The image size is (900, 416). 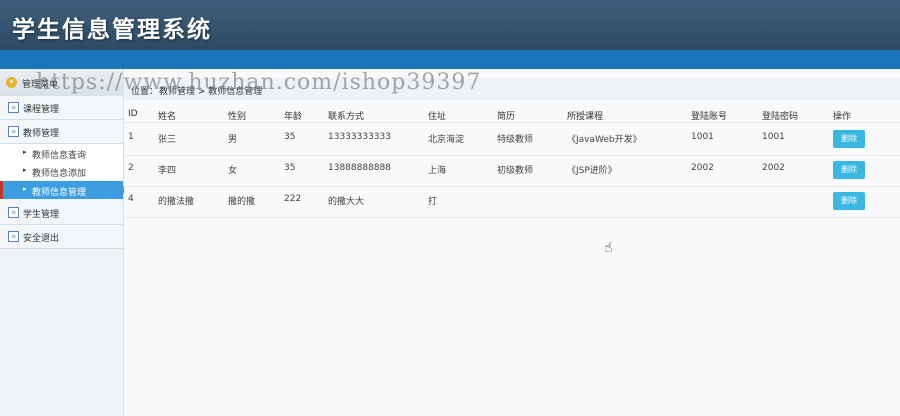 I want to click on cell-resume: 特级教师, so click(x=515, y=140).